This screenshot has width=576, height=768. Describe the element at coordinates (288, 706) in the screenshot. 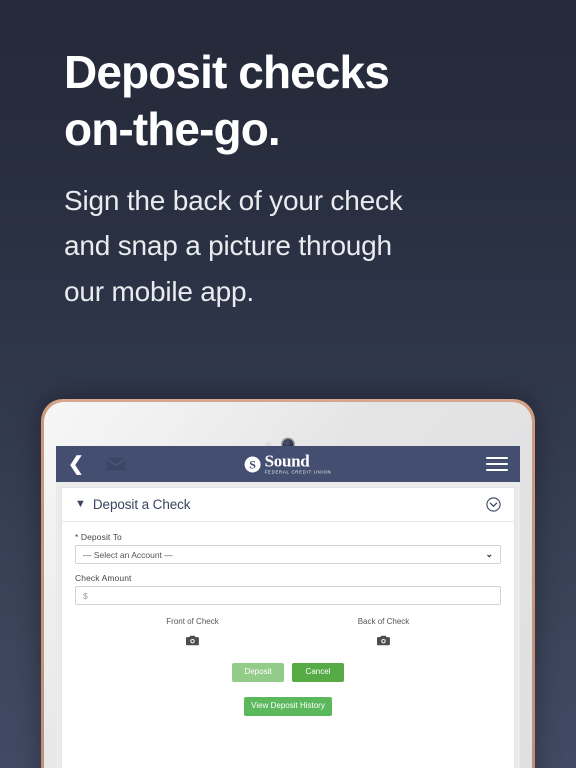

I see `view-deposit-history-button: View Deposit History` at that location.